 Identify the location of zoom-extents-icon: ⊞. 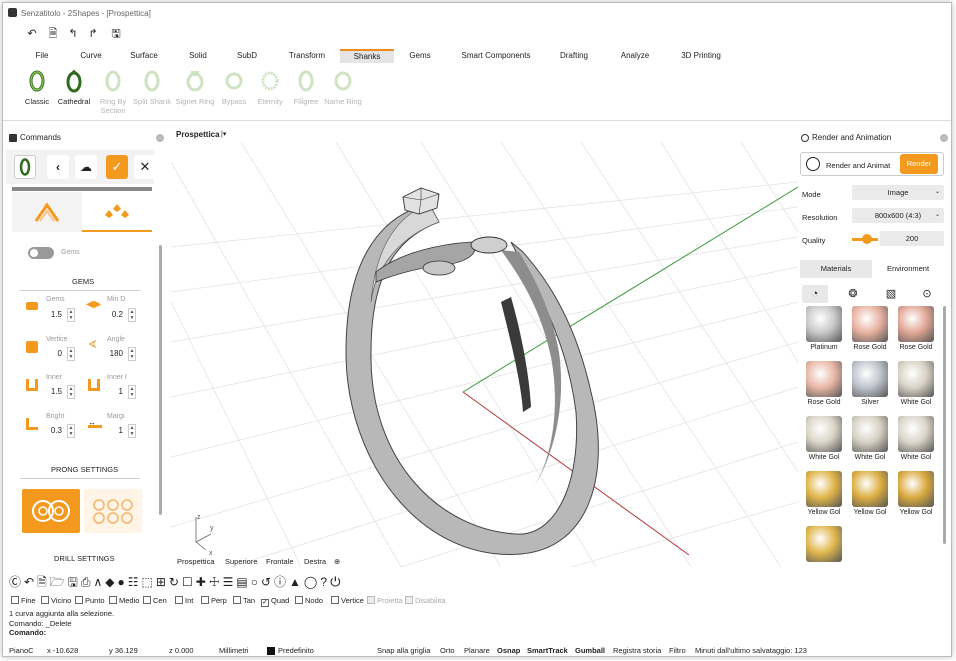
(162, 582).